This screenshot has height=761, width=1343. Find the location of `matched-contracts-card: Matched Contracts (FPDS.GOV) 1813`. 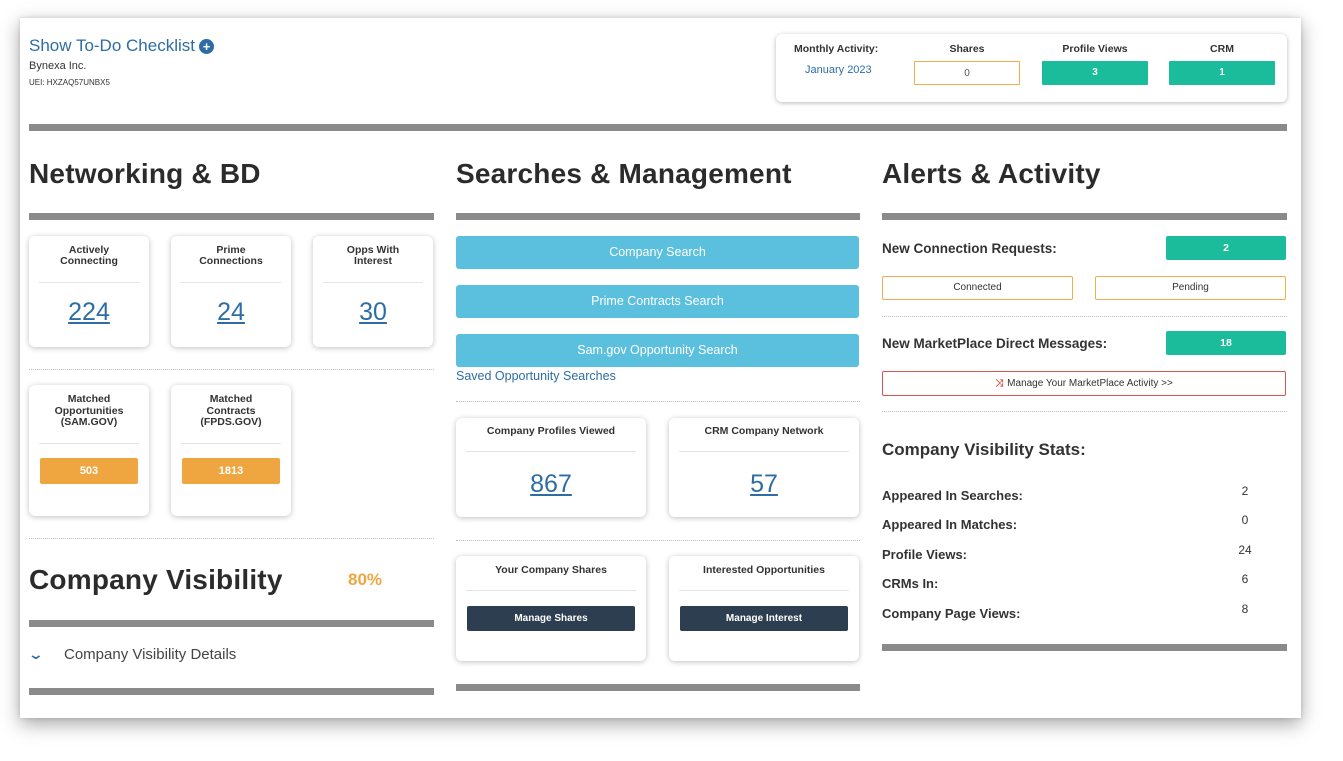

matched-contracts-card: Matched Contracts (FPDS.GOV) 1813 is located at coordinates (231, 450).